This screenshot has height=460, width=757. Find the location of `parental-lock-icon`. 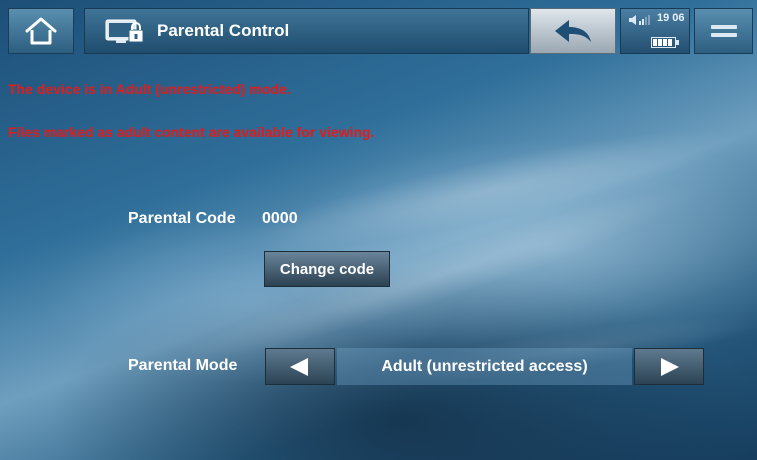

parental-lock-icon is located at coordinates (124, 31).